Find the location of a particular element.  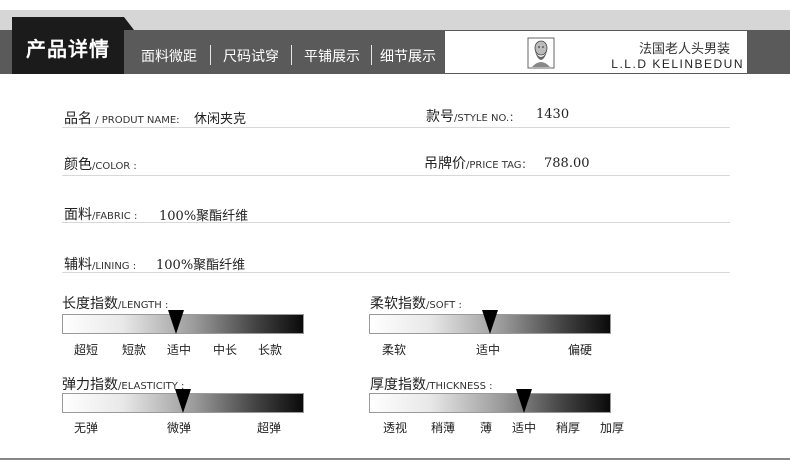

thickness-tick: 适中 is located at coordinates (524, 428).